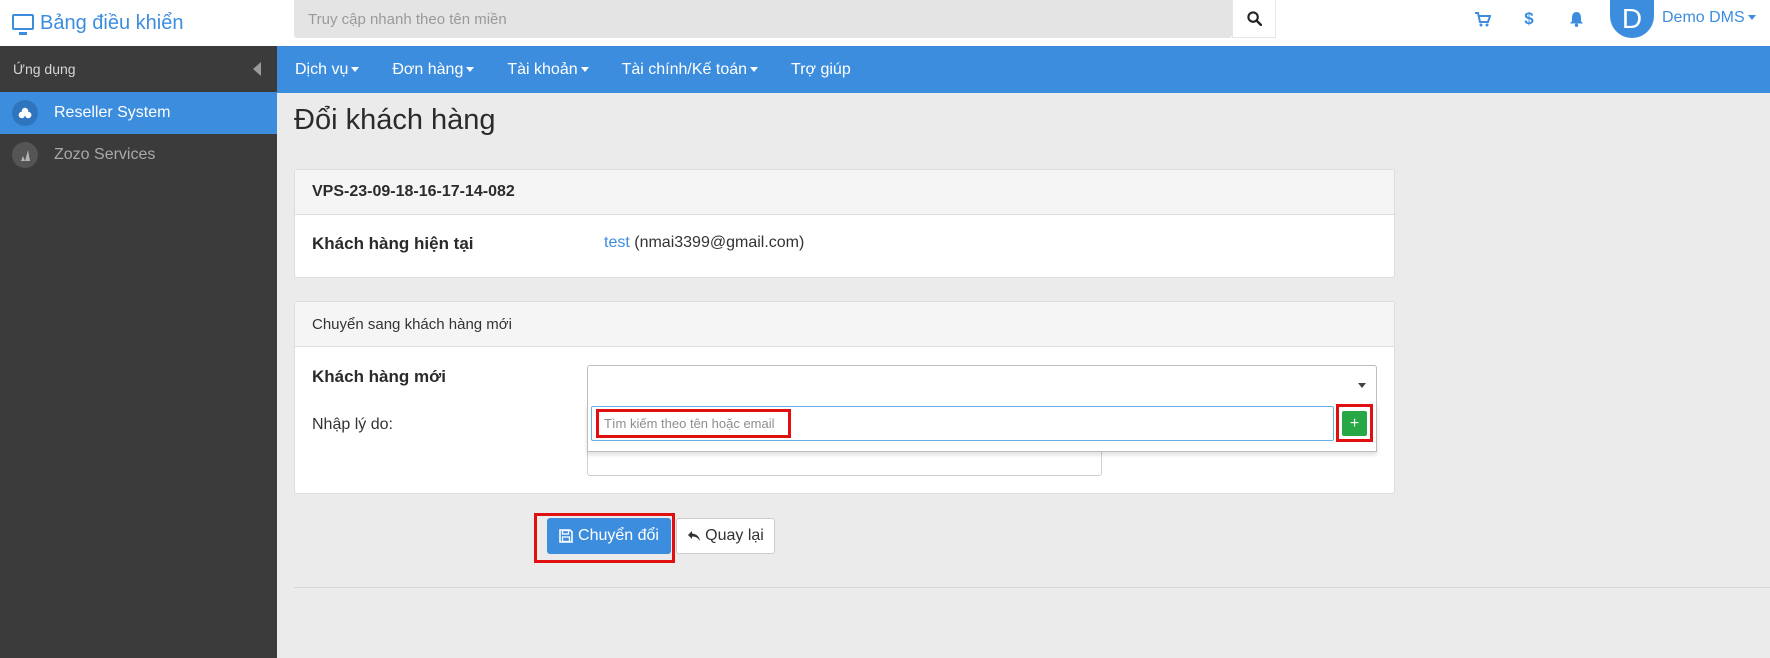 The height and width of the screenshot is (658, 1770). I want to click on top-bar: Bảng điều khiển $ D Demo DMS, so click(885, 23).